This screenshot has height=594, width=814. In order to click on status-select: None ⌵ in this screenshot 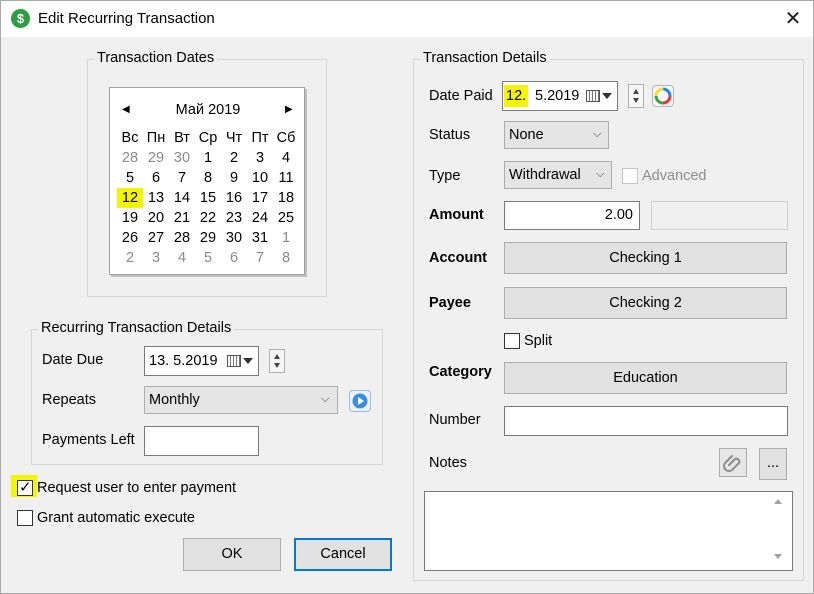, I will do `click(556, 135)`.